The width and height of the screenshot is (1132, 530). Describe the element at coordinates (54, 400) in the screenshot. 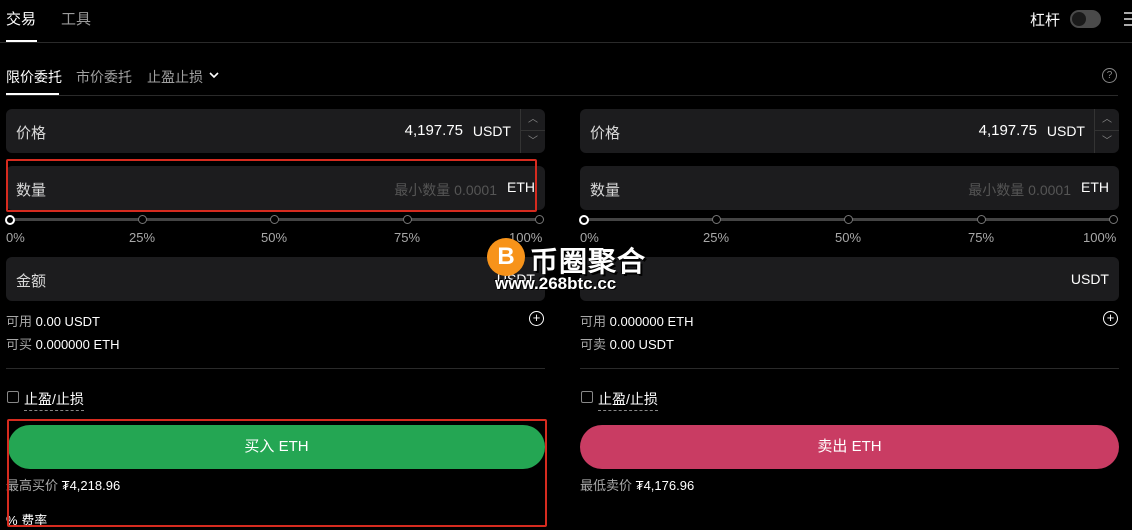

I see `buy-tpsl-label: 止盈/止损` at that location.